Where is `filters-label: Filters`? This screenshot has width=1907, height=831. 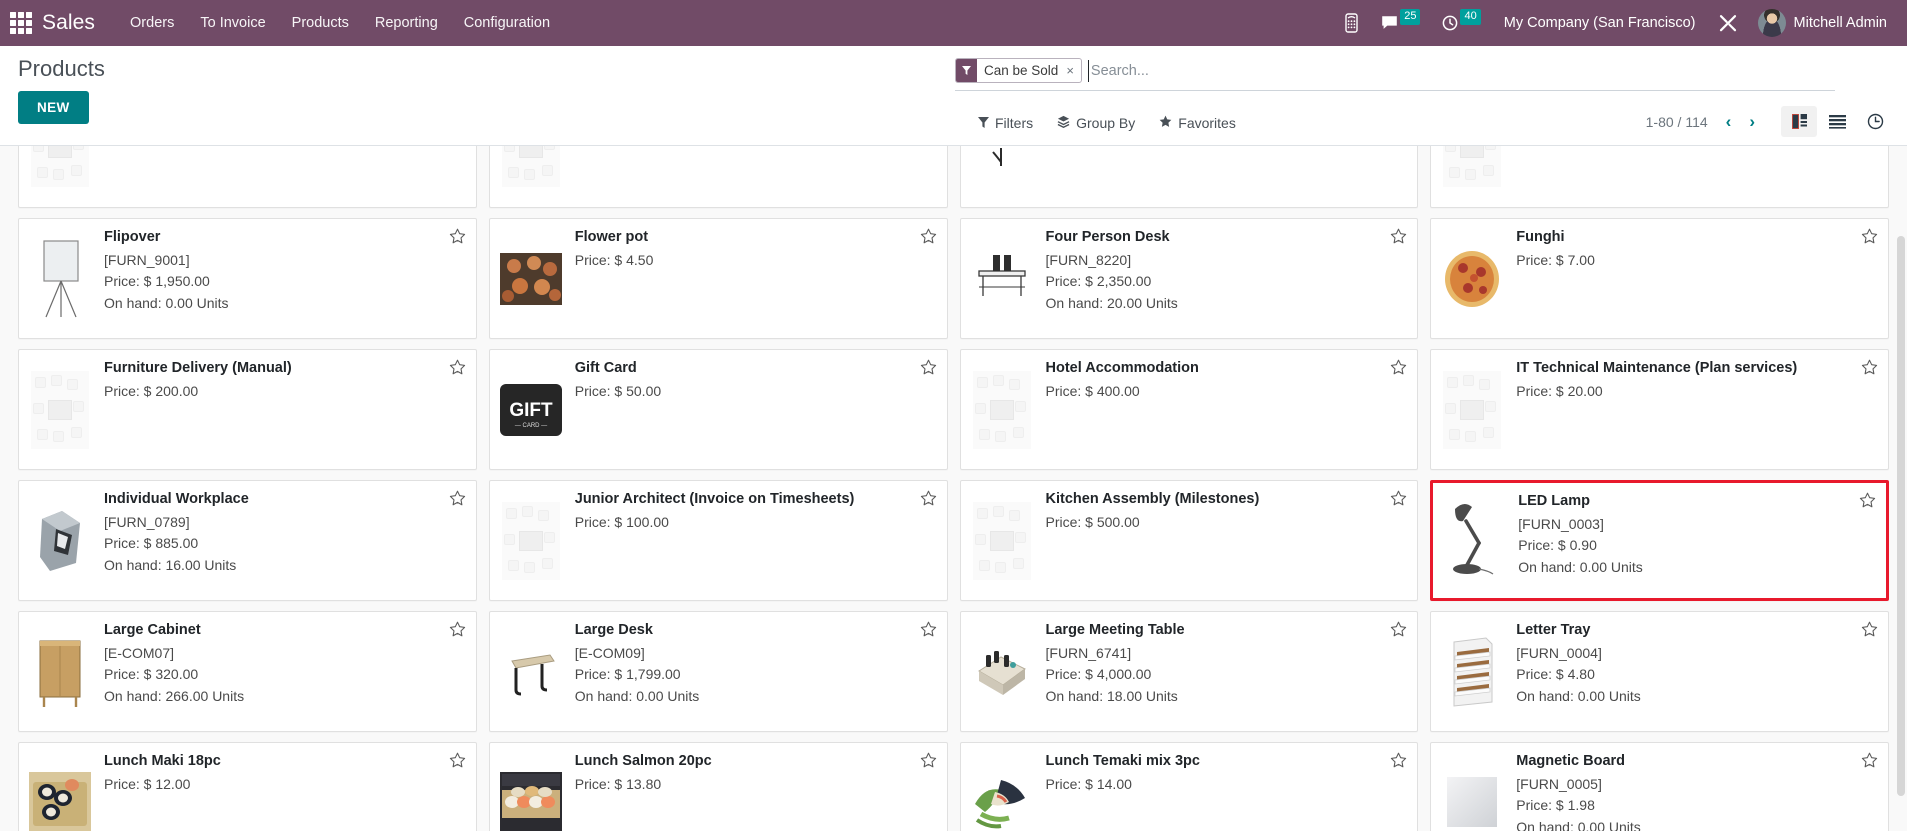
filters-label: Filters is located at coordinates (1014, 123).